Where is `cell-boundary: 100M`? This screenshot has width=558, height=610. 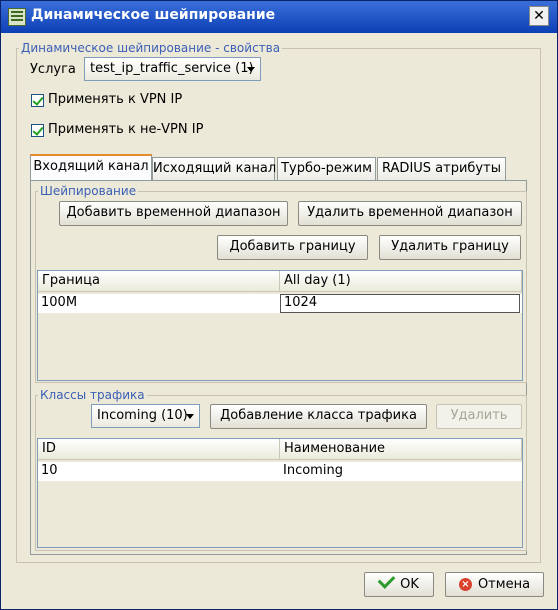 cell-boundary: 100M is located at coordinates (159, 303).